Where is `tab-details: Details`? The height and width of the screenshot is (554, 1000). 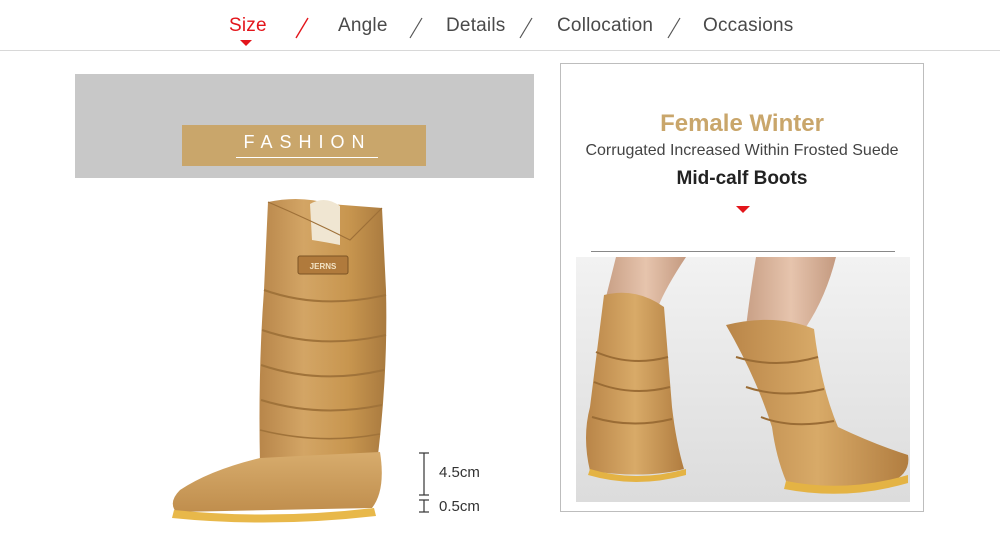
tab-details: Details is located at coordinates (475, 26).